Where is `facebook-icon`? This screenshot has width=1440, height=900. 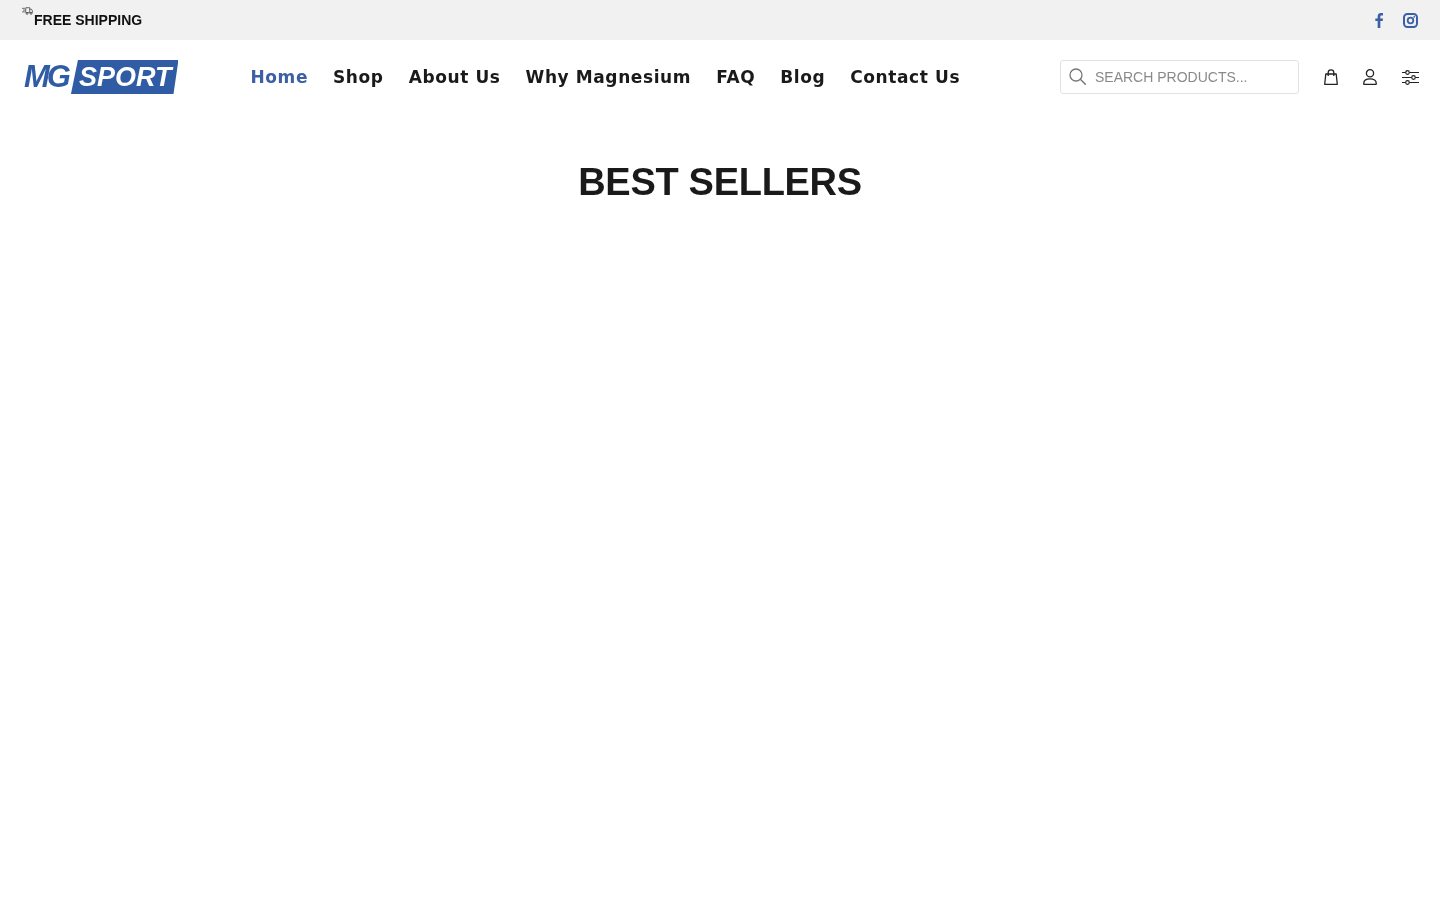
facebook-icon is located at coordinates (1379, 20).